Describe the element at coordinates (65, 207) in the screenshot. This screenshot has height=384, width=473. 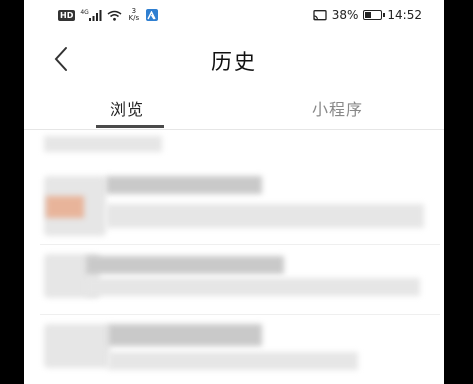
I see `thumbnail-accent` at that location.